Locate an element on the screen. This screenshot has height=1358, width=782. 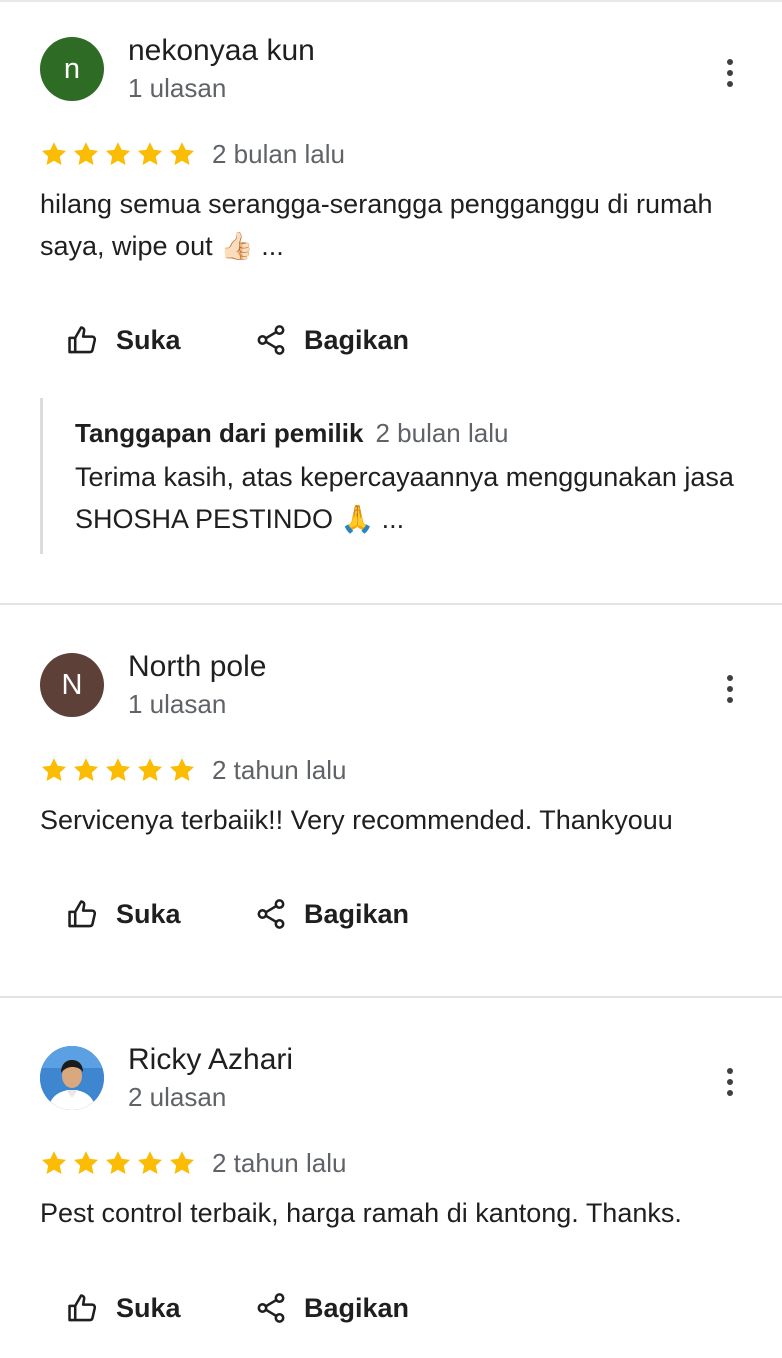
reviewer-name: North pole is located at coordinates (197, 667).